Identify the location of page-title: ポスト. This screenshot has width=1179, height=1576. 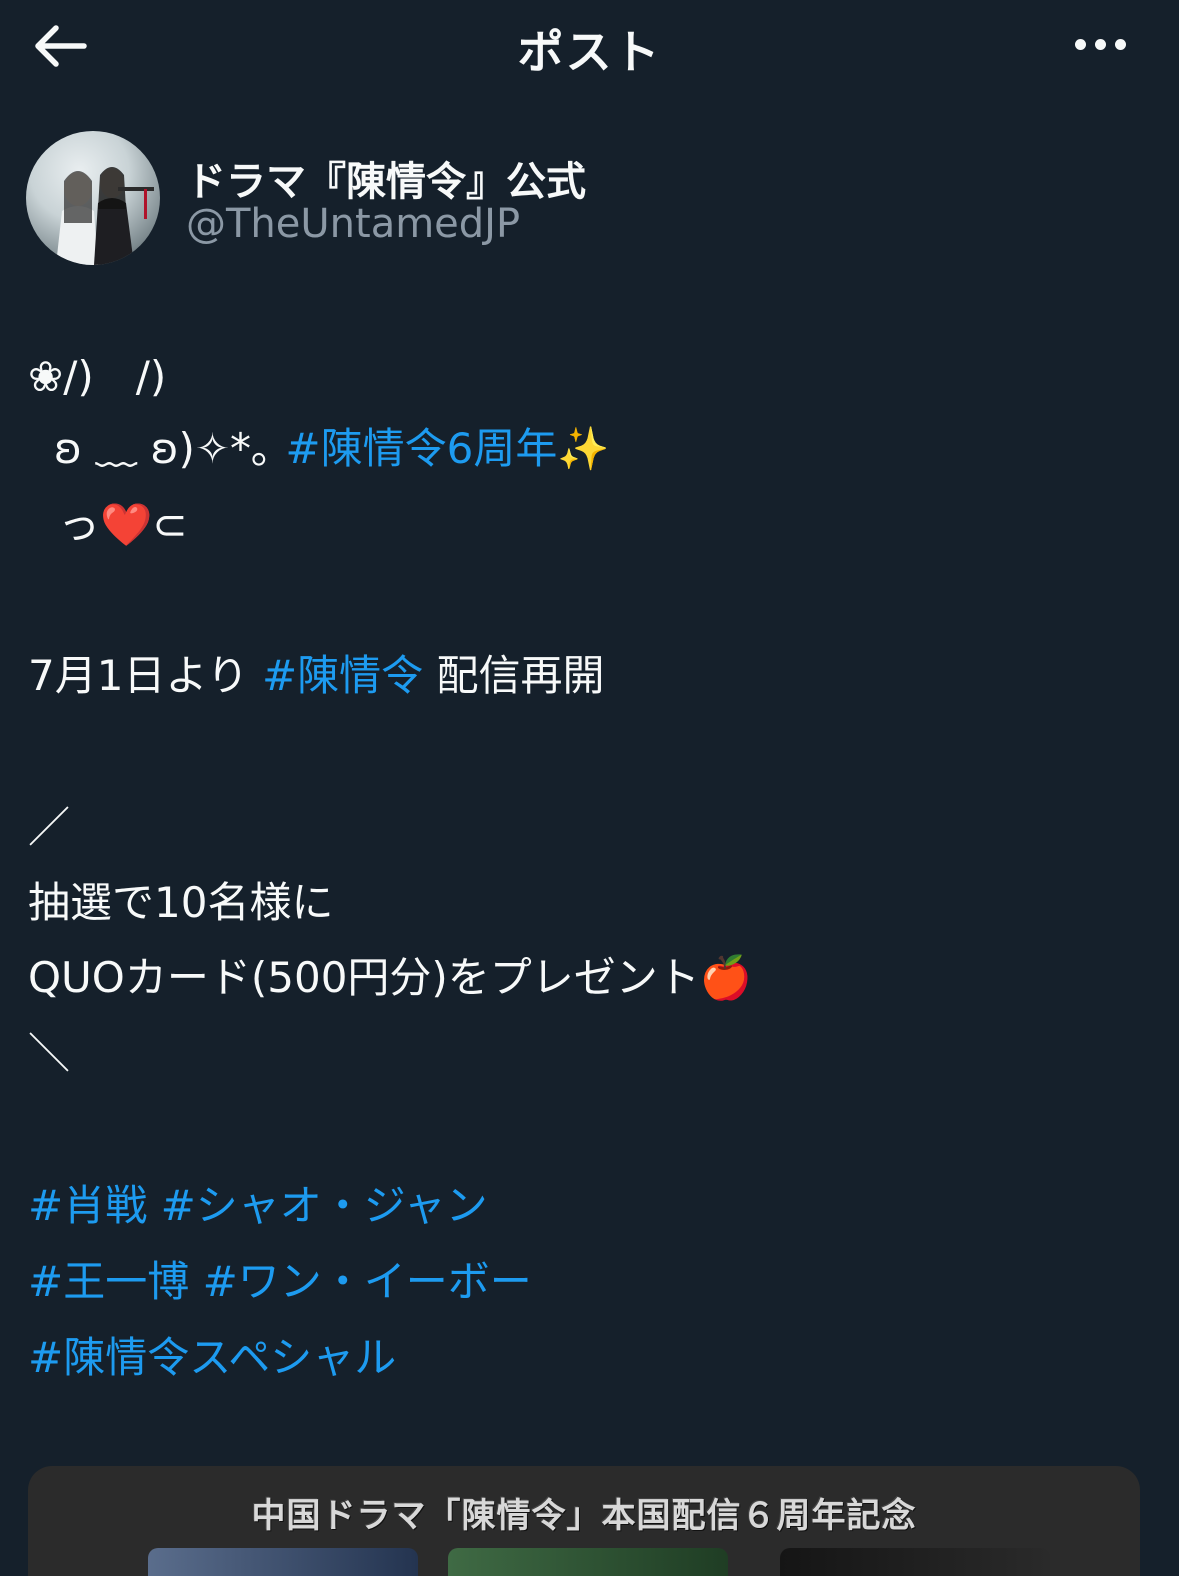
(589, 52).